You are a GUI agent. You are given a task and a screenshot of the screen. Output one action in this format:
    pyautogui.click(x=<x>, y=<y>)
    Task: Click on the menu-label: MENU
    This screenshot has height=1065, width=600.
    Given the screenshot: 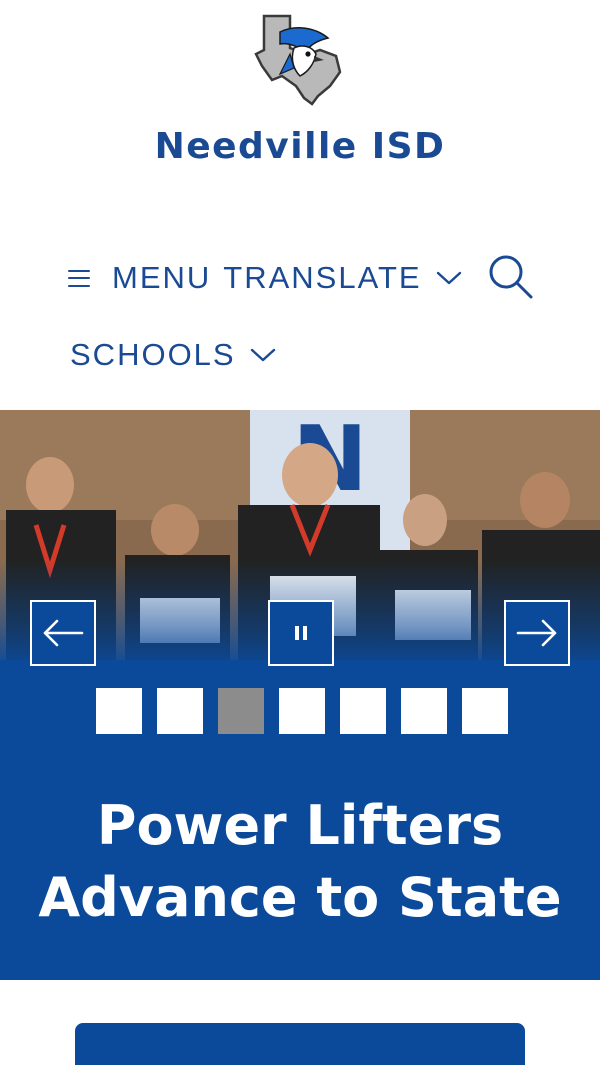 What is the action you would take?
    pyautogui.click(x=162, y=277)
    